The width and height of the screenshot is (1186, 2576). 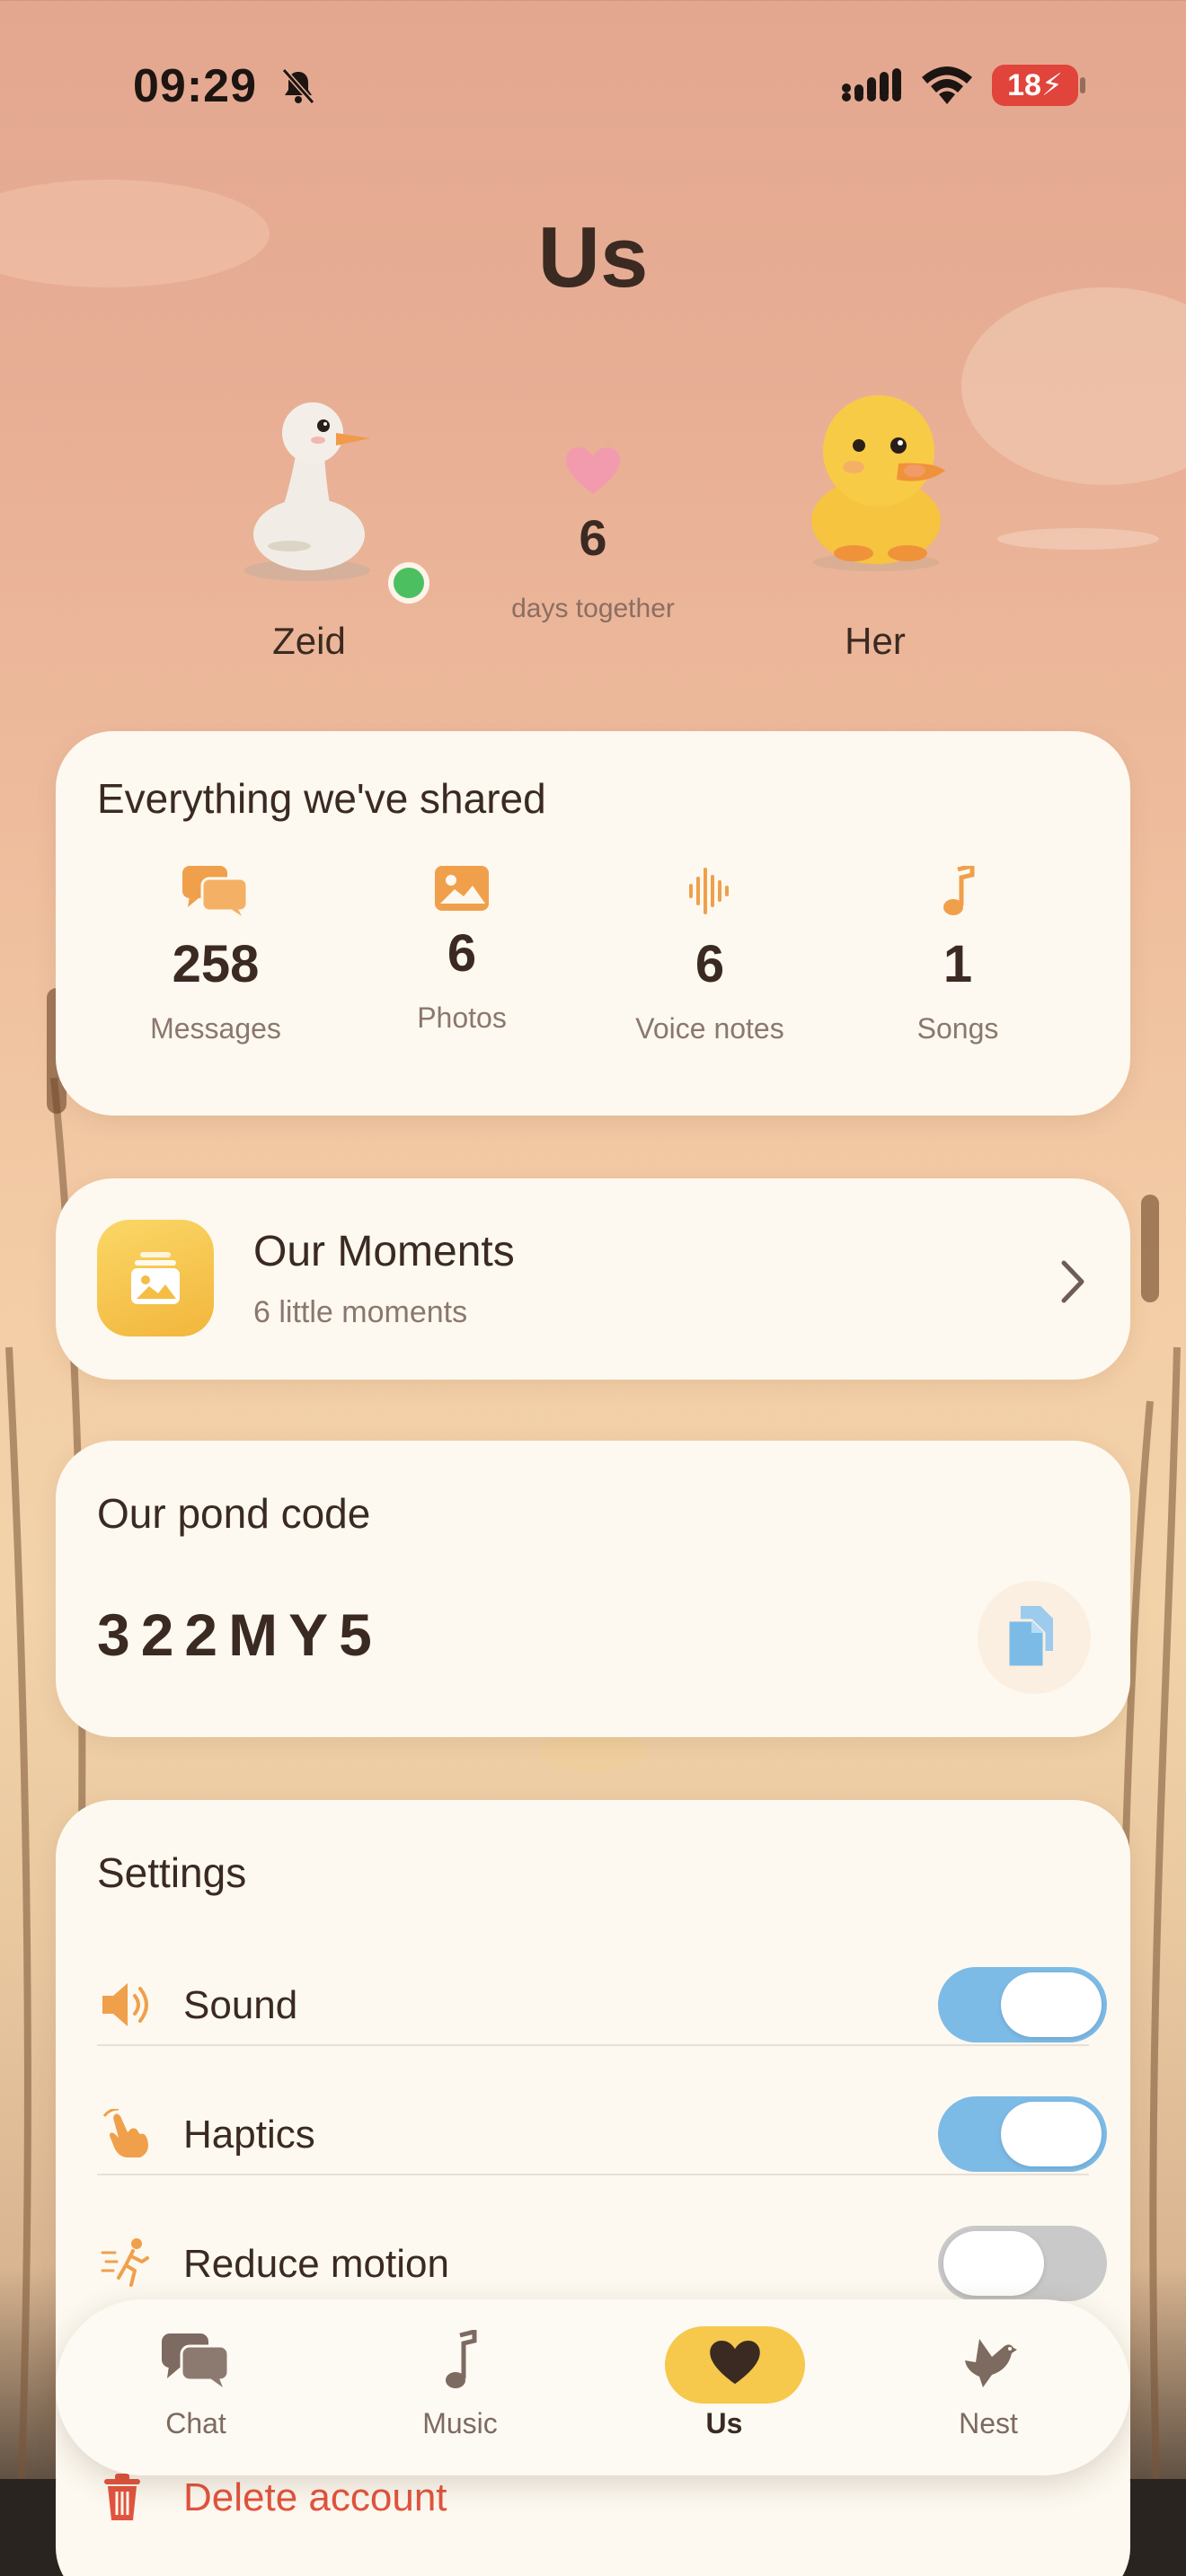 I want to click on stat-photos: 6 Photos, so click(x=462, y=950).